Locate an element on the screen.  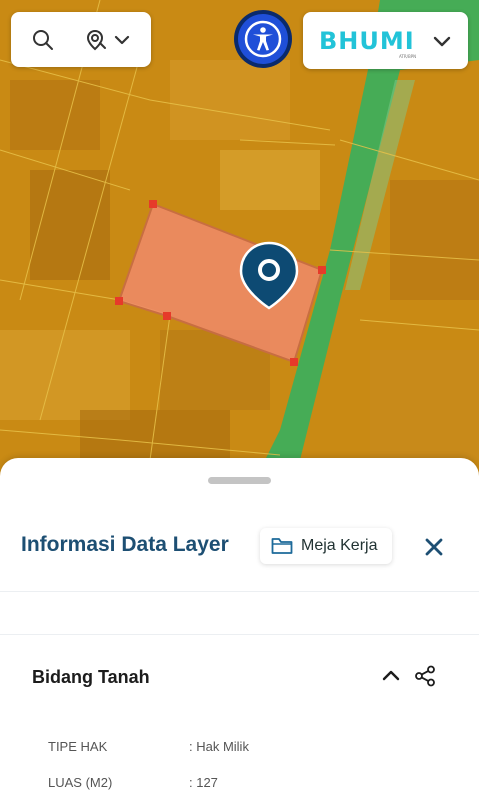
brand-logo: BHUMI ATR/BPN is located at coordinates (368, 42).